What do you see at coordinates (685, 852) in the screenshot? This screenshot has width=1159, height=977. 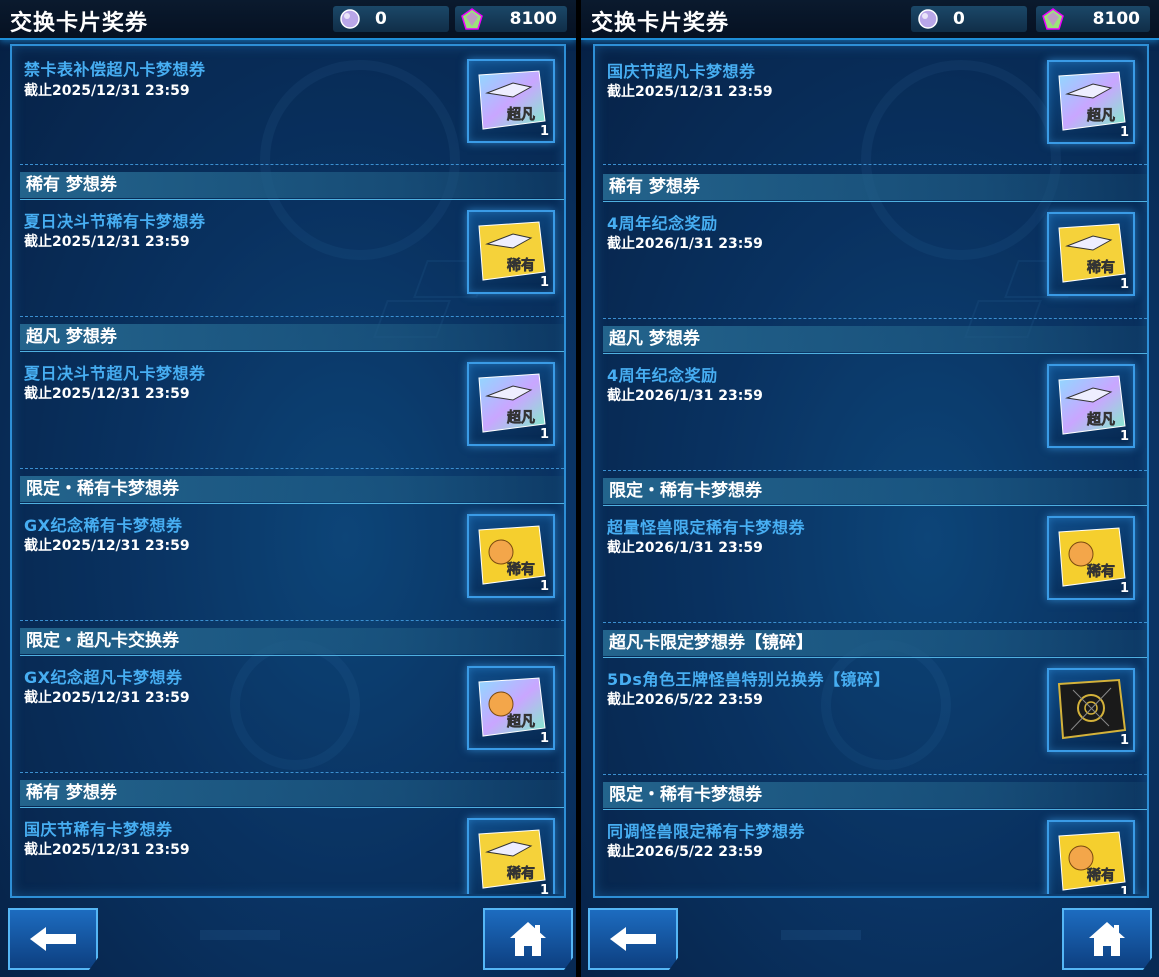 I see `item-deadline: 截止2026/5/22 23:59` at bounding box center [685, 852].